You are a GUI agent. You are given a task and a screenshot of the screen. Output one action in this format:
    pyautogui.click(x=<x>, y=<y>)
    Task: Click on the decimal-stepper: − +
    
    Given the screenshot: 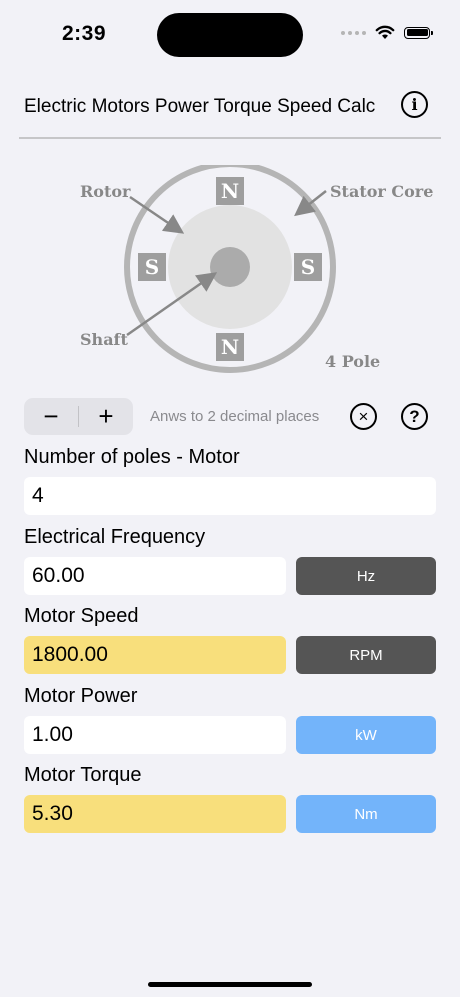 What is the action you would take?
    pyautogui.click(x=78, y=416)
    